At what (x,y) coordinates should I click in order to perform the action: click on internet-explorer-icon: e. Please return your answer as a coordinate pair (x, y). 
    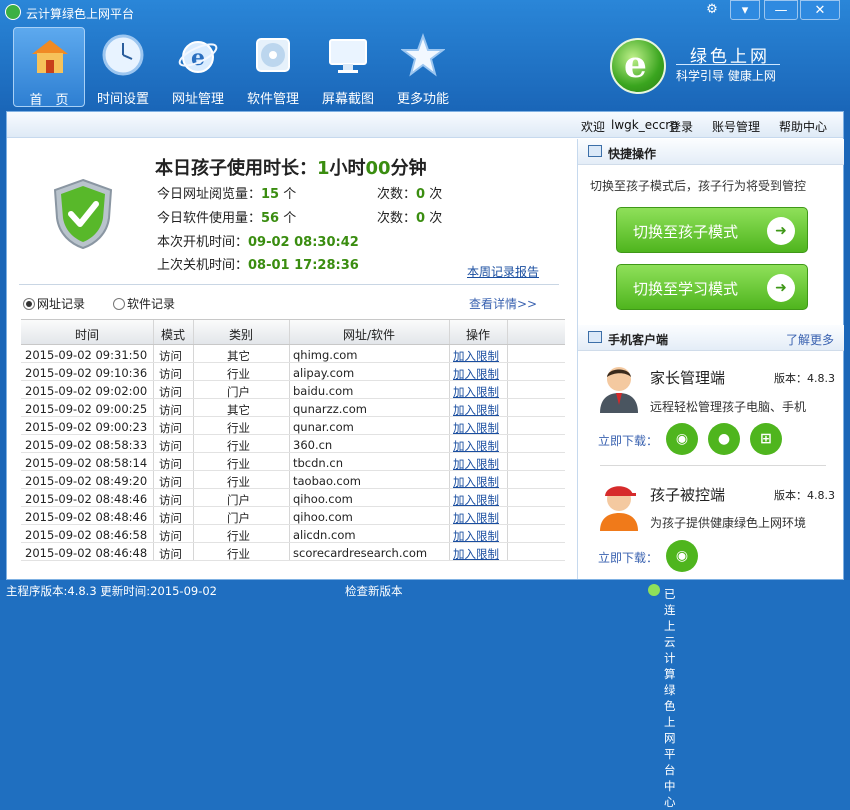
    Looking at the image, I should click on (198, 57).